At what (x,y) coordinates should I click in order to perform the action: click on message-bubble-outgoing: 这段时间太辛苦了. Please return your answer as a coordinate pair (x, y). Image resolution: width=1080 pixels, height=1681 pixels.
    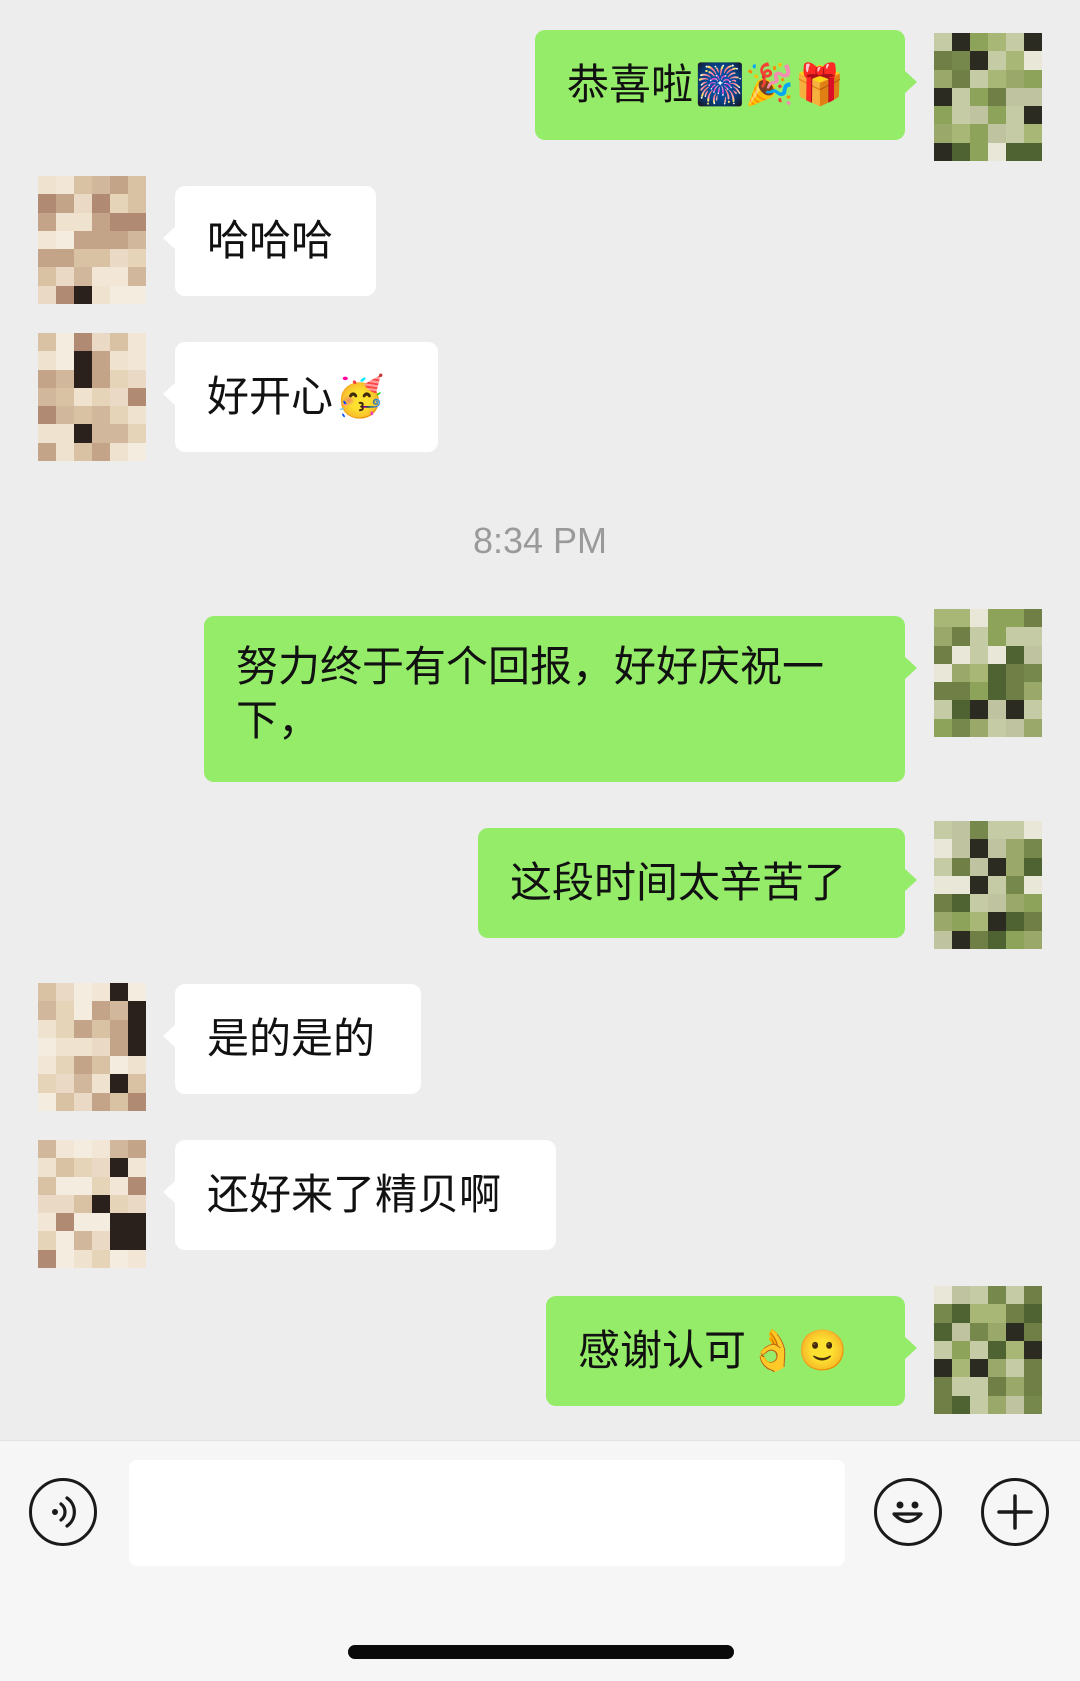
    Looking at the image, I should click on (697, 883).